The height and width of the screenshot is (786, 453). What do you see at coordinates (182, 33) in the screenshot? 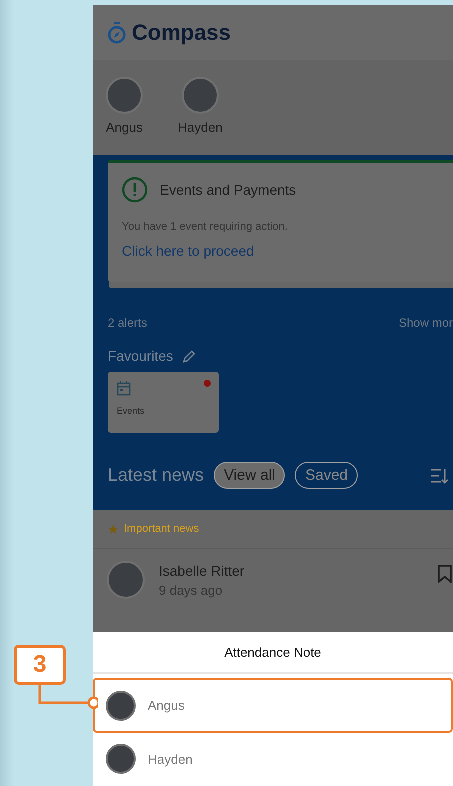
I see `app-logo: Compass` at bounding box center [182, 33].